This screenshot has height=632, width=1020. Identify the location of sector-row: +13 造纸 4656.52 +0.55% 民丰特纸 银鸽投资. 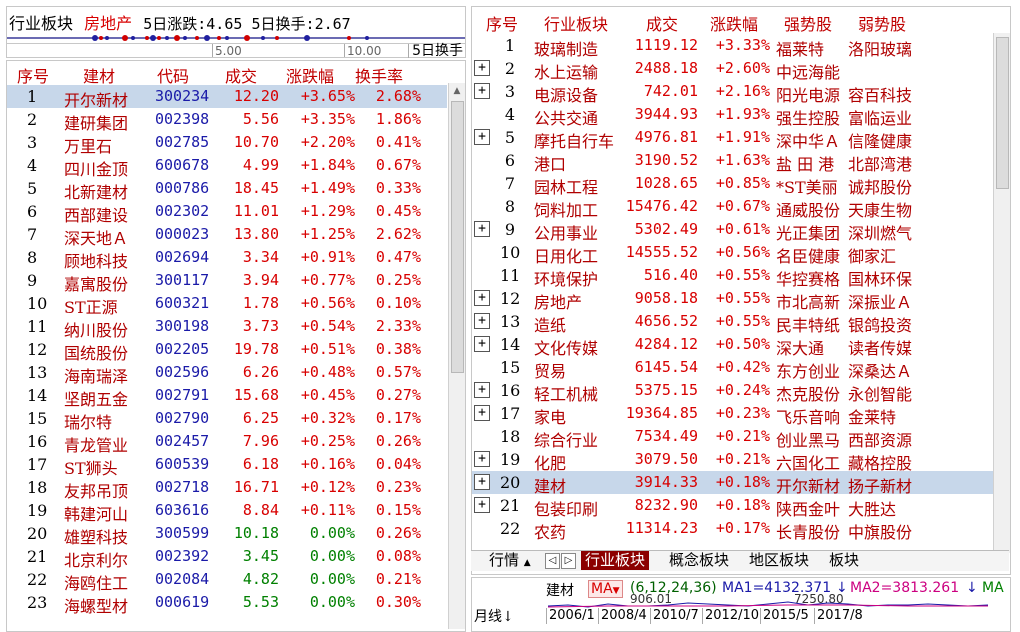
(733, 322).